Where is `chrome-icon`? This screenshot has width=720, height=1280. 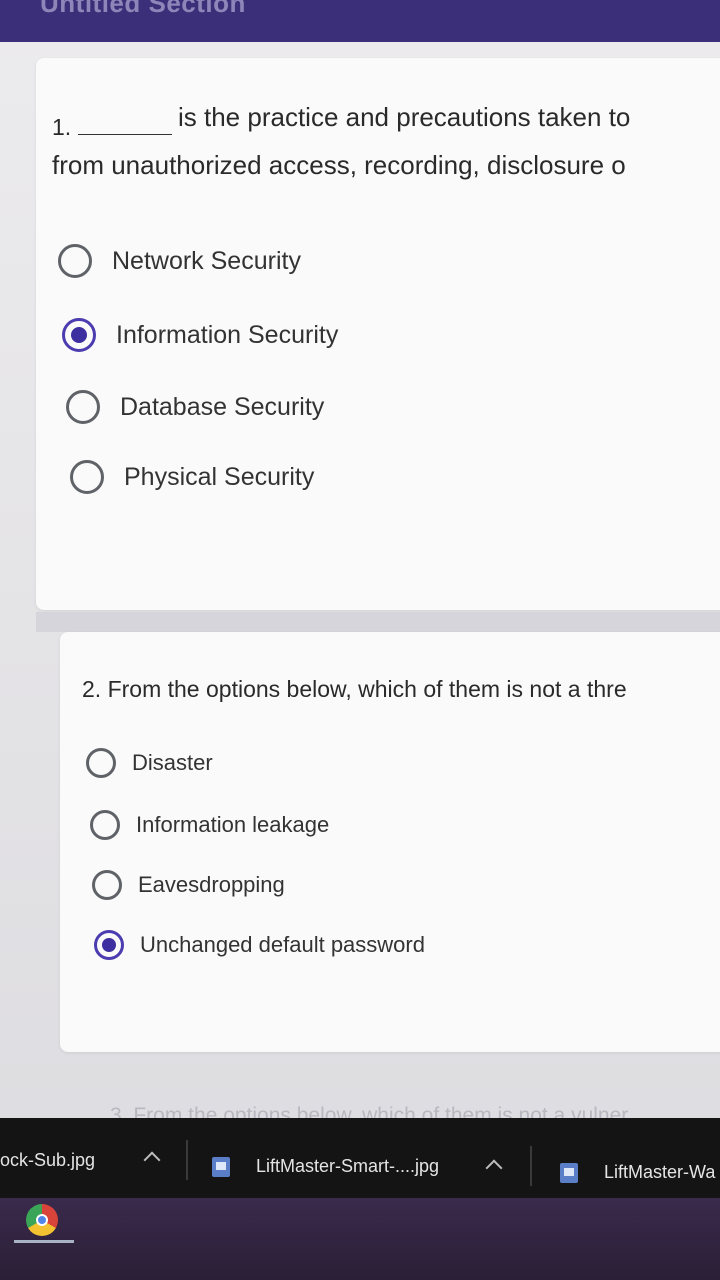 chrome-icon is located at coordinates (42, 1220).